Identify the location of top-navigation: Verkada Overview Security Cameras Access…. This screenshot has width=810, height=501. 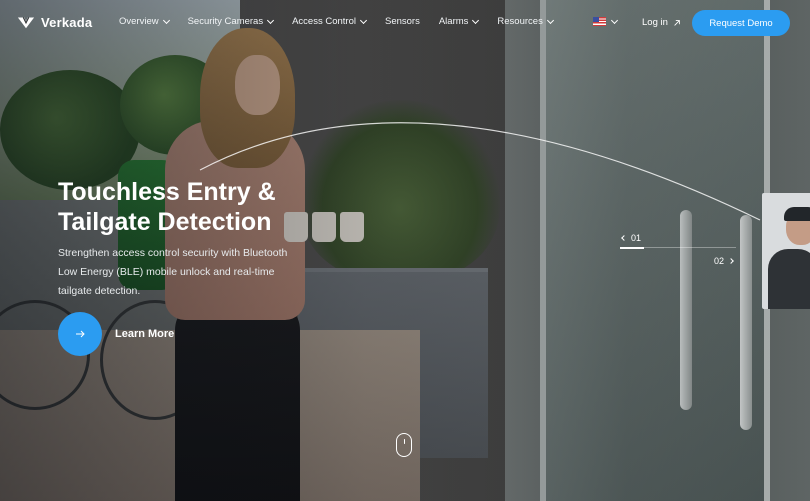
(405, 23).